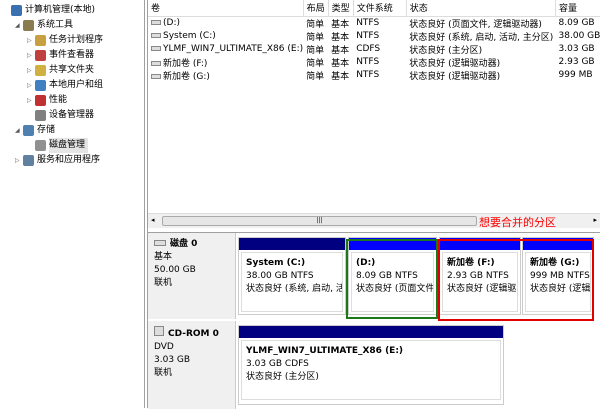  I want to click on partition-status: 状态良好 (主分区), so click(282, 377).